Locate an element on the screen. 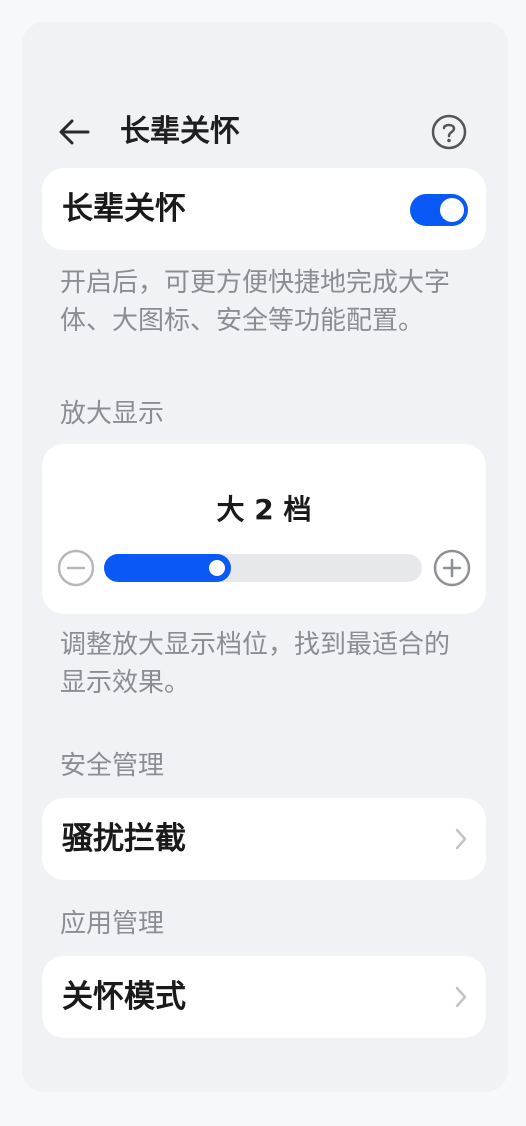  care-mode-label: 关怀模式 is located at coordinates (124, 997).